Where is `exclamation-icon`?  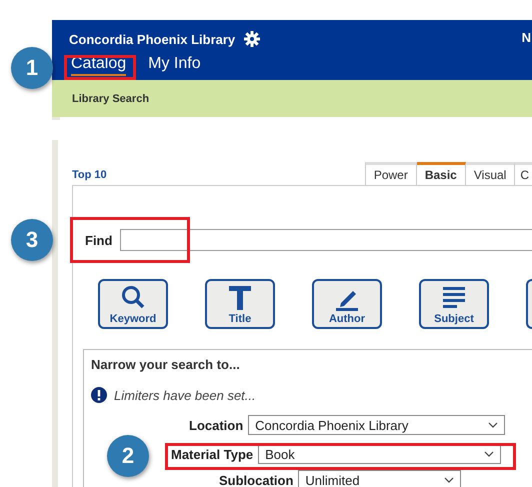
exclamation-icon is located at coordinates (99, 395).